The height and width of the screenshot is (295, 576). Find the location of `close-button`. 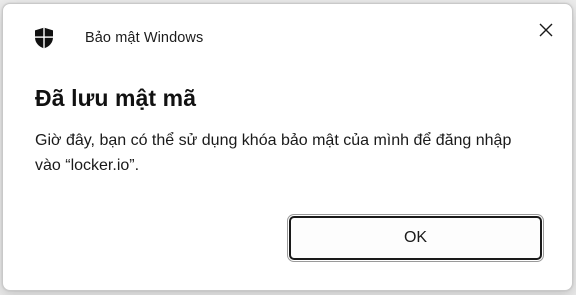

close-button is located at coordinates (546, 32).